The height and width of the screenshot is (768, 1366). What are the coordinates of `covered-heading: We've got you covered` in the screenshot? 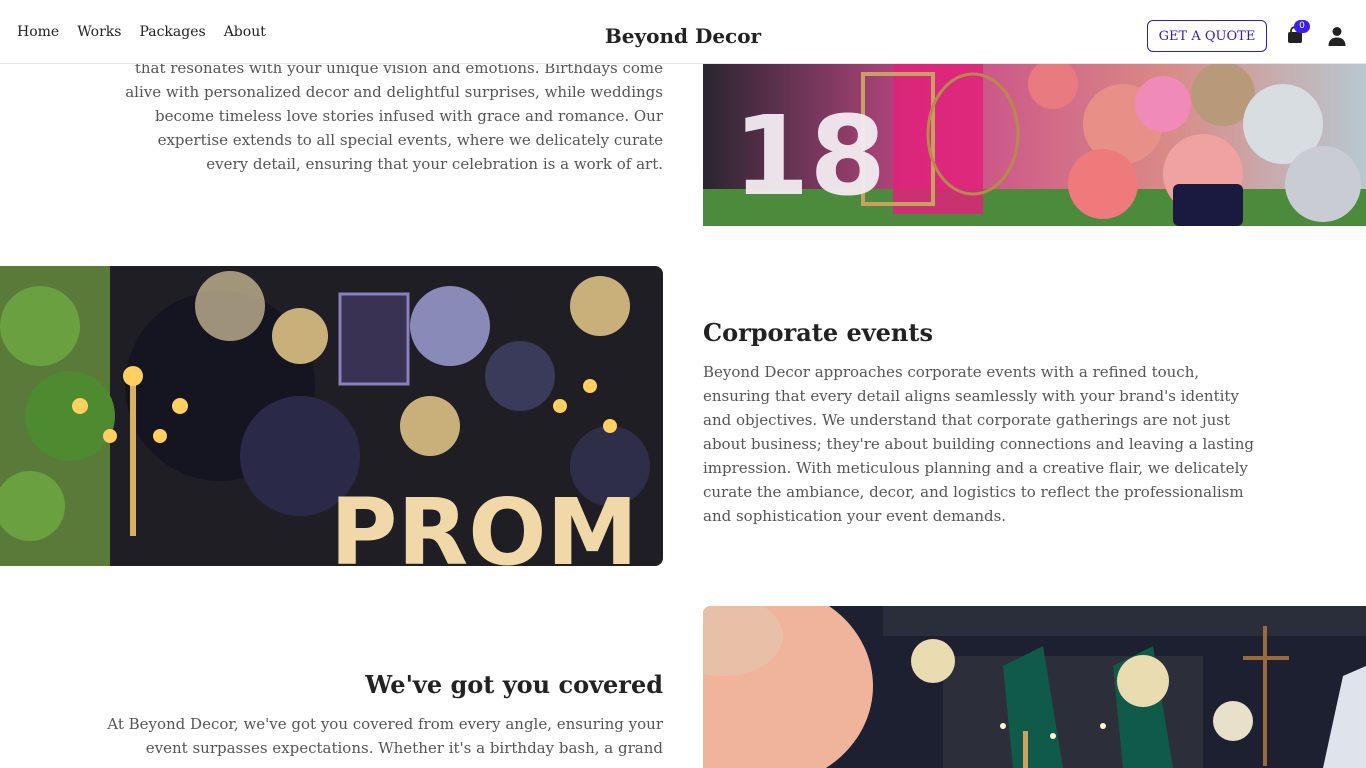 It's located at (514, 684).